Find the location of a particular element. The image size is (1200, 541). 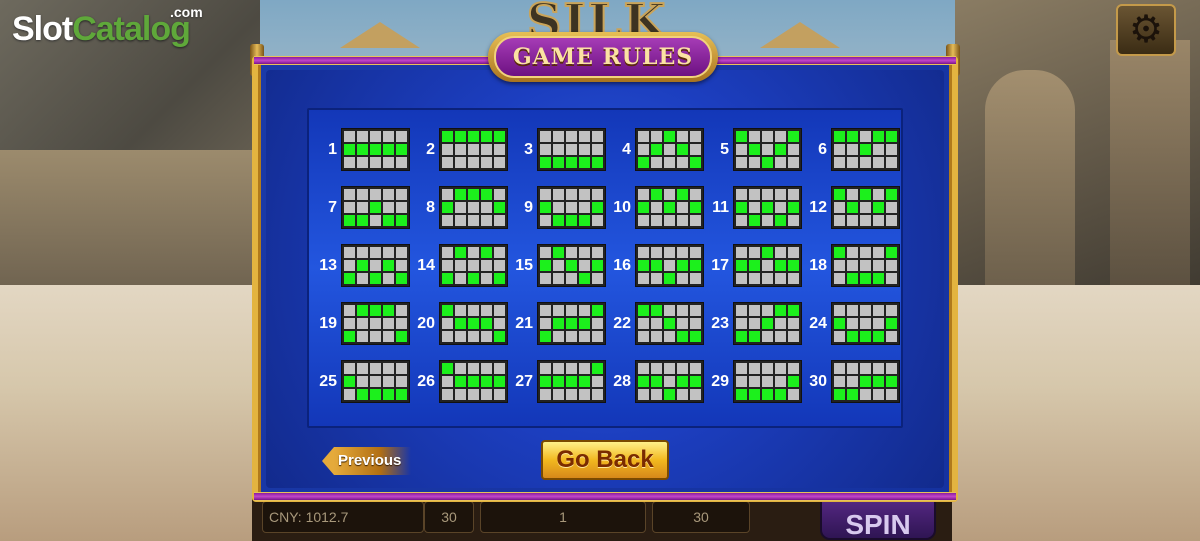

previous-label: Previous is located at coordinates (373, 461).